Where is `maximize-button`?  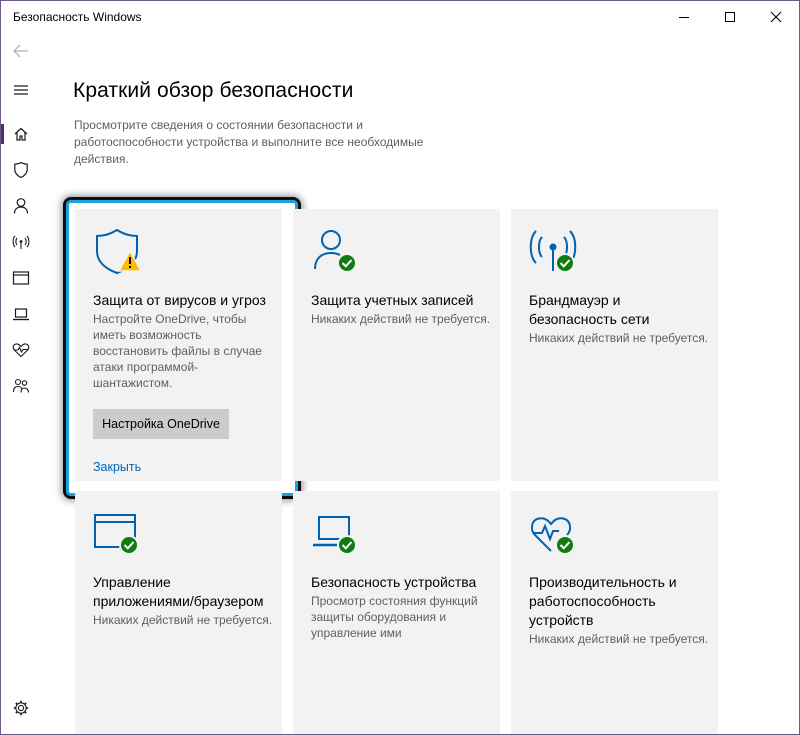
maximize-button is located at coordinates (730, 17).